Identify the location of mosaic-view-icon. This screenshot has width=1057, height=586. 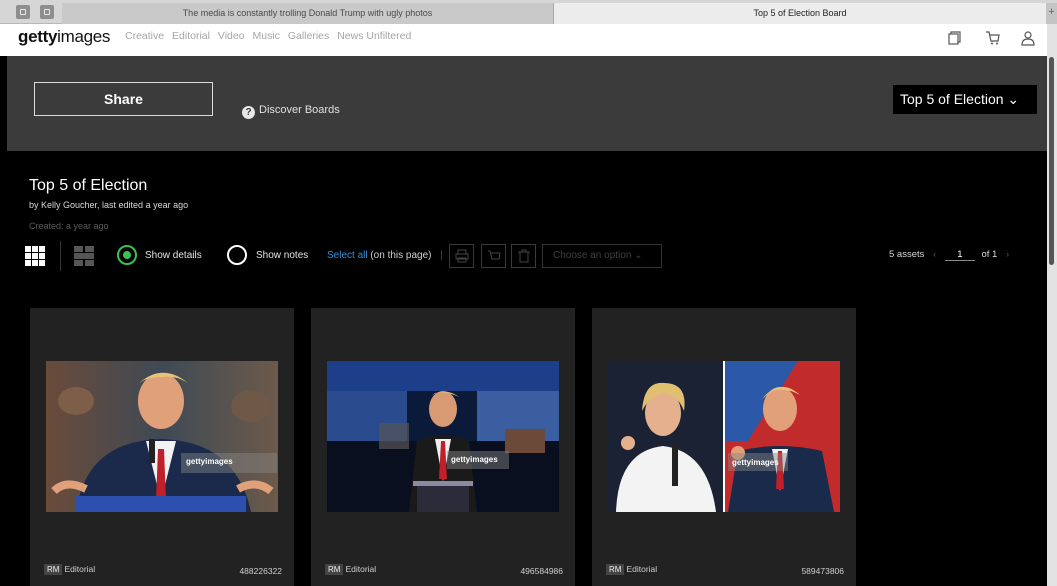
(84, 256).